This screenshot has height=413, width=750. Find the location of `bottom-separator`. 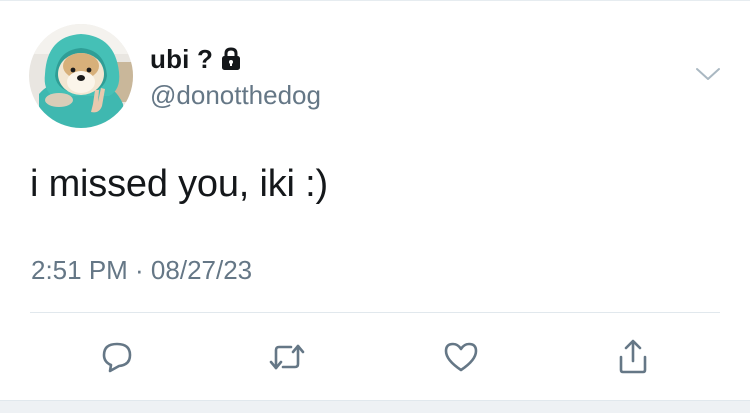

bottom-separator is located at coordinates (375, 406).